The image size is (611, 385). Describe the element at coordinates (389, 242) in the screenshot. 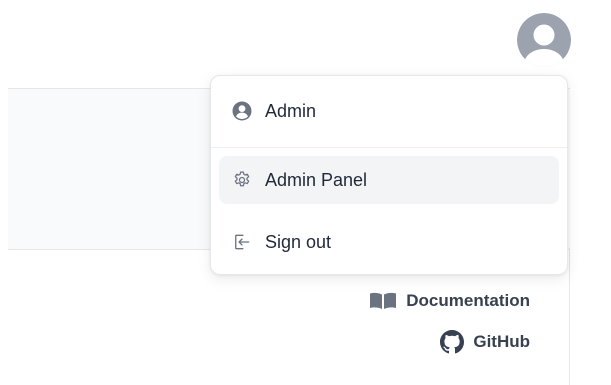

I see `menu-item-sign-out: Sign out` at that location.